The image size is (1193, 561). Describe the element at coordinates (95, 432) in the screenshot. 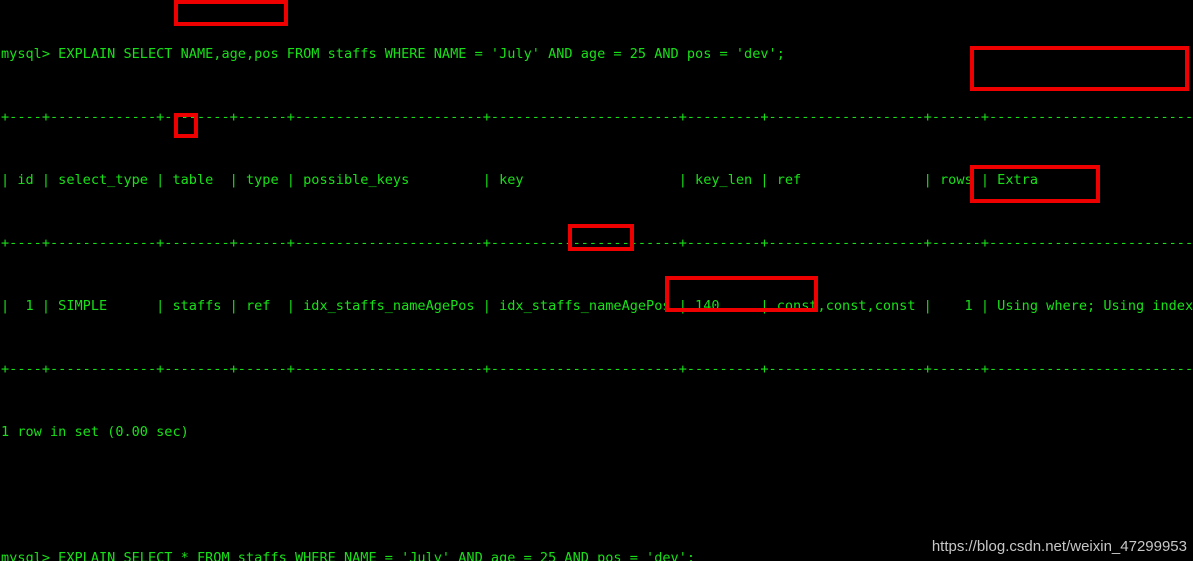

I see `terminal-line: 1 row in set (0.00 sec)` at that location.